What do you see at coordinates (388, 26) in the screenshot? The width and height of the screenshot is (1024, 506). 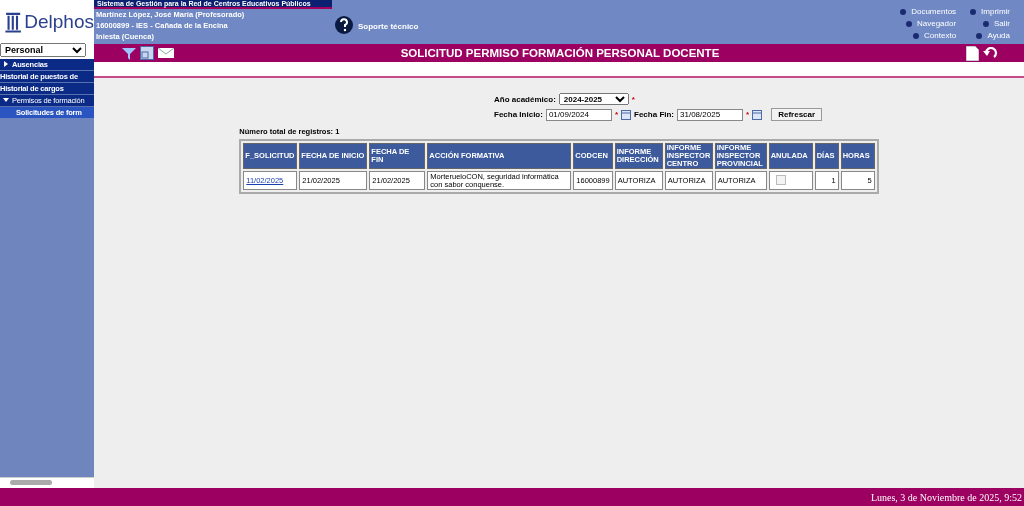 I see `support-link: Soporte técnico` at bounding box center [388, 26].